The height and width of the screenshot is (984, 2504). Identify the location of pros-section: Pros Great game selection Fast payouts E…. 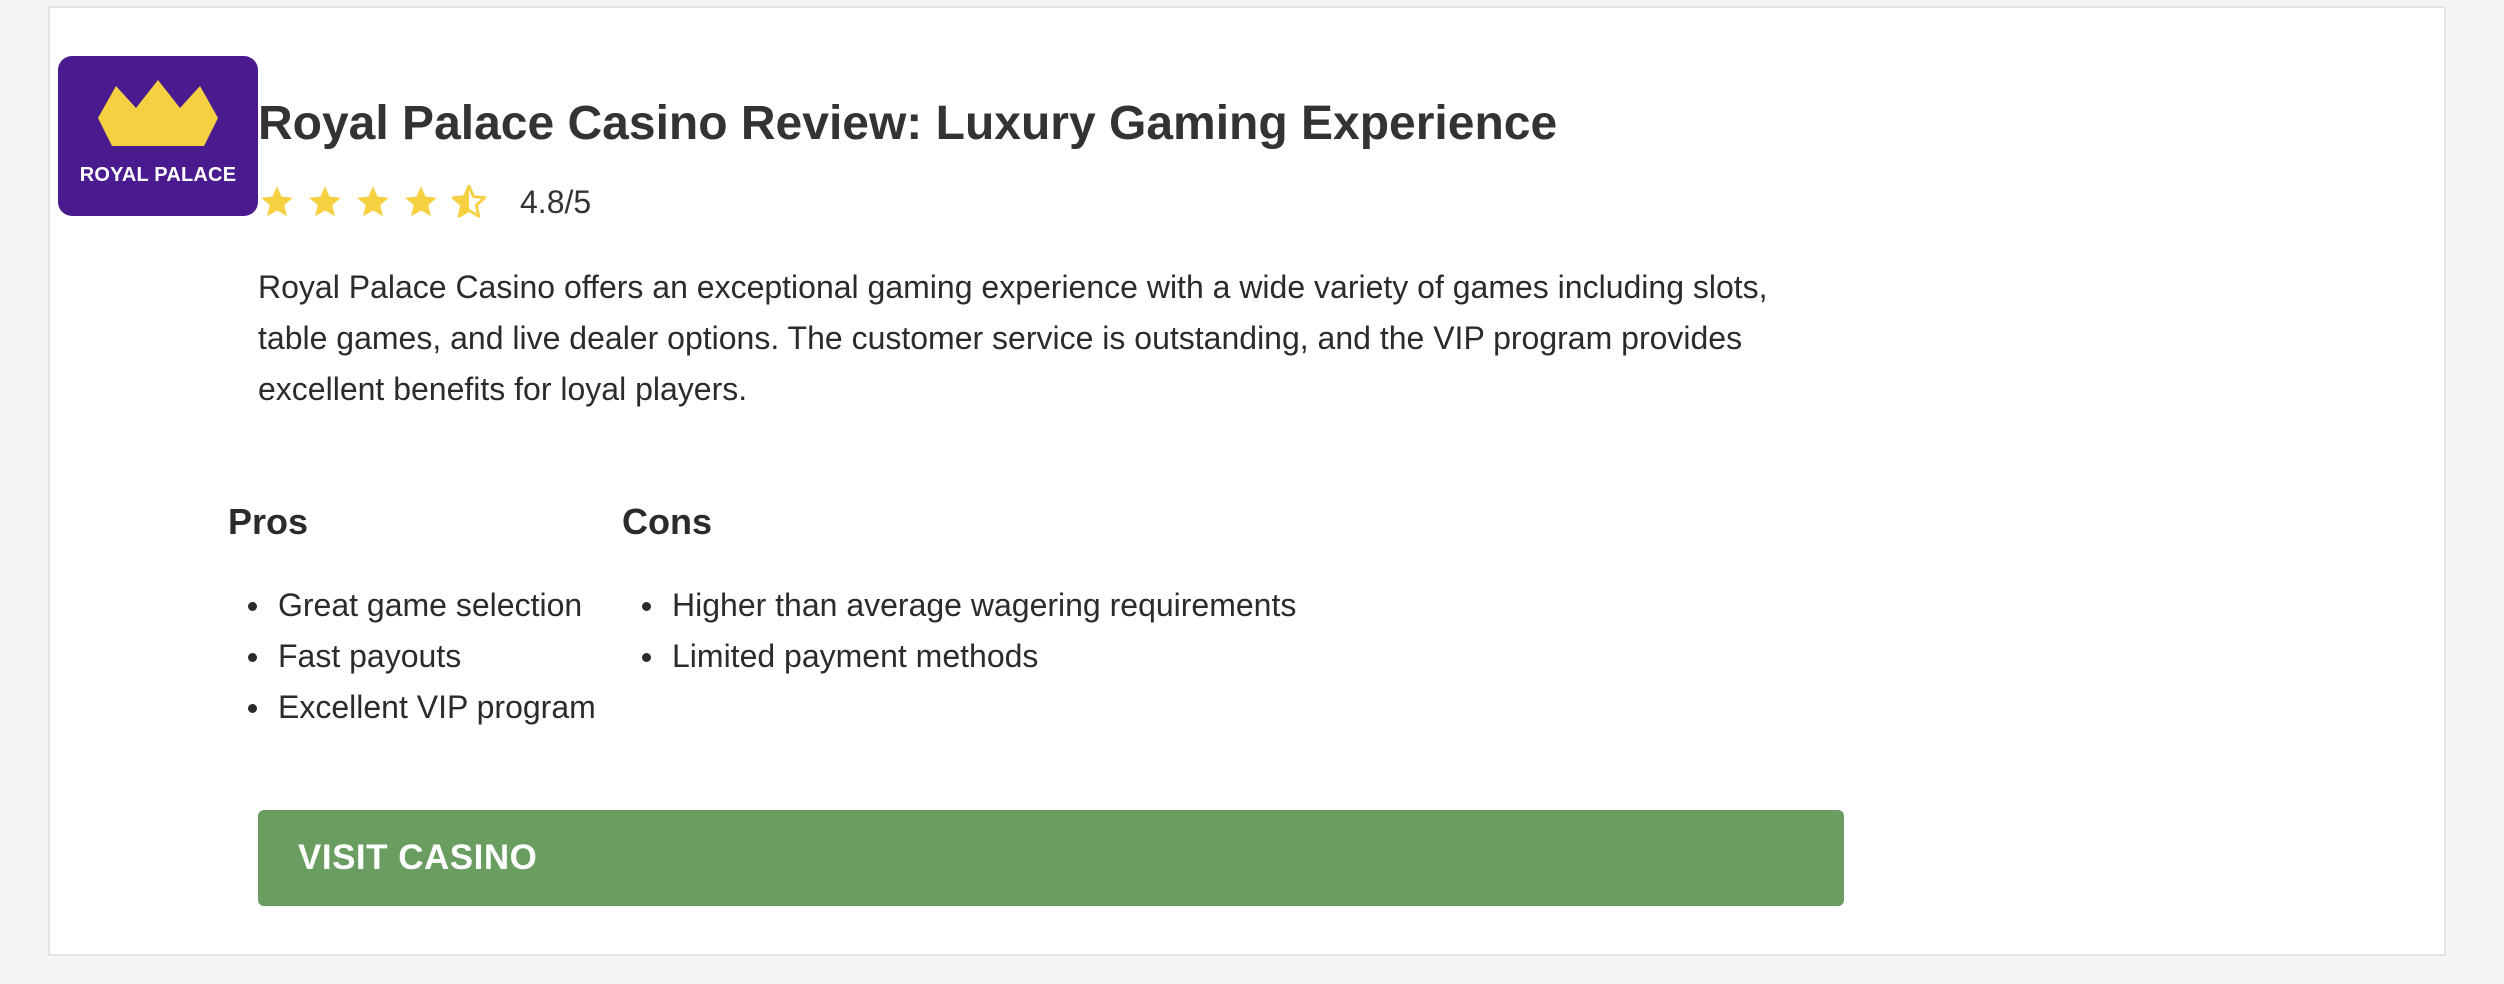
(412, 609).